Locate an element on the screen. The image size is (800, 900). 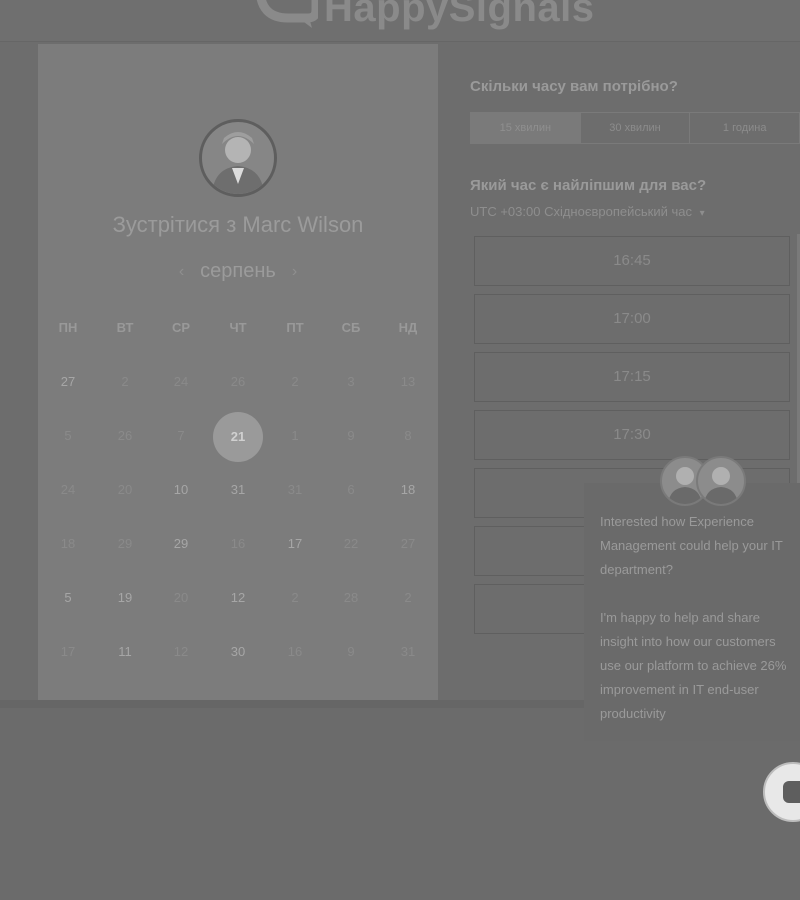
time-question: Який час є найліпшим для вас? is located at coordinates (588, 185).